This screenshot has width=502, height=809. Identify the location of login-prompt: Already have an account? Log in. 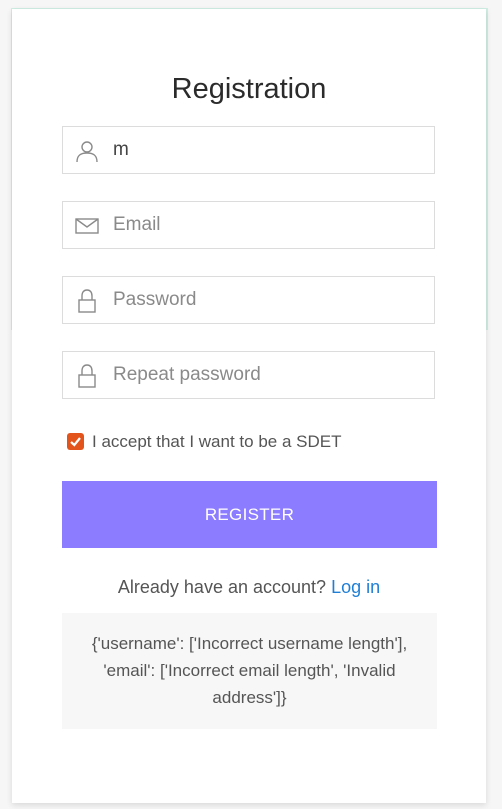
(249, 587).